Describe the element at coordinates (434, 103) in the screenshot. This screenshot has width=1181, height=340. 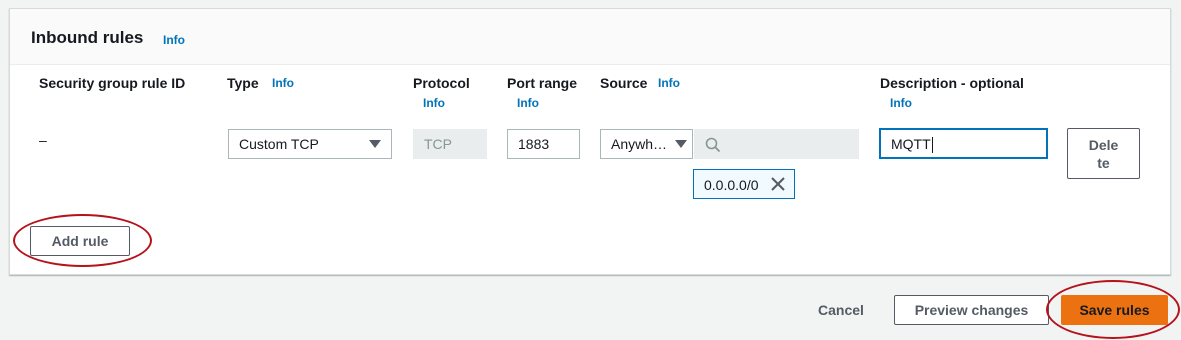
I see `protocol-info-link: Info` at that location.